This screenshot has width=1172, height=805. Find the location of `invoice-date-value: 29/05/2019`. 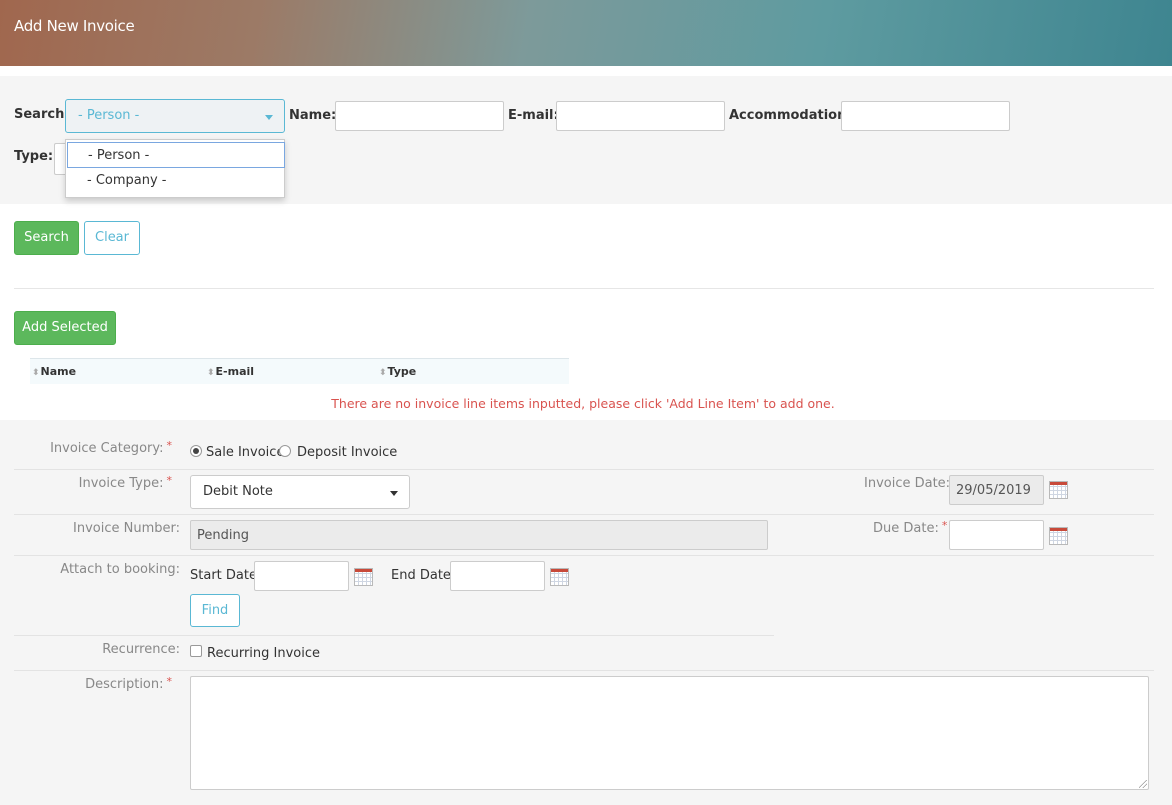

invoice-date-value: 29/05/2019 is located at coordinates (993, 490).